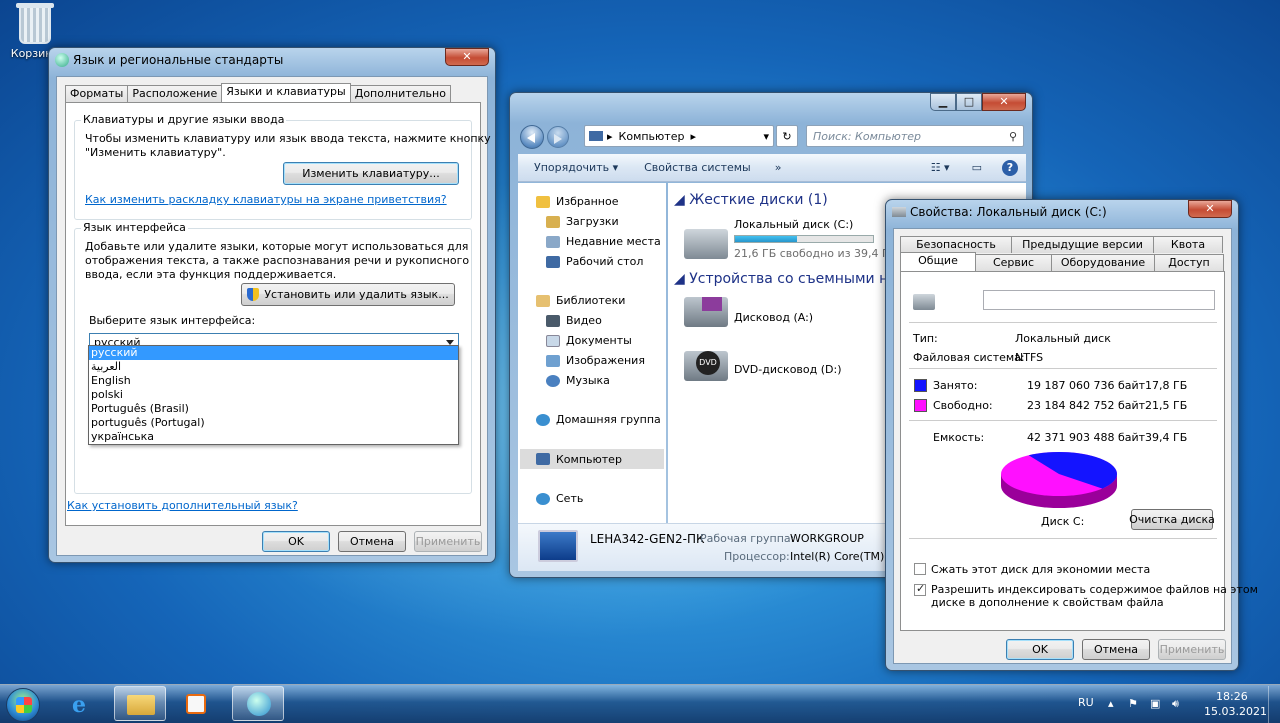 The image size is (1280, 723). Describe the element at coordinates (1086, 437) in the screenshot. I see `capacity-bytes: 42 371 903 488 байт` at that location.